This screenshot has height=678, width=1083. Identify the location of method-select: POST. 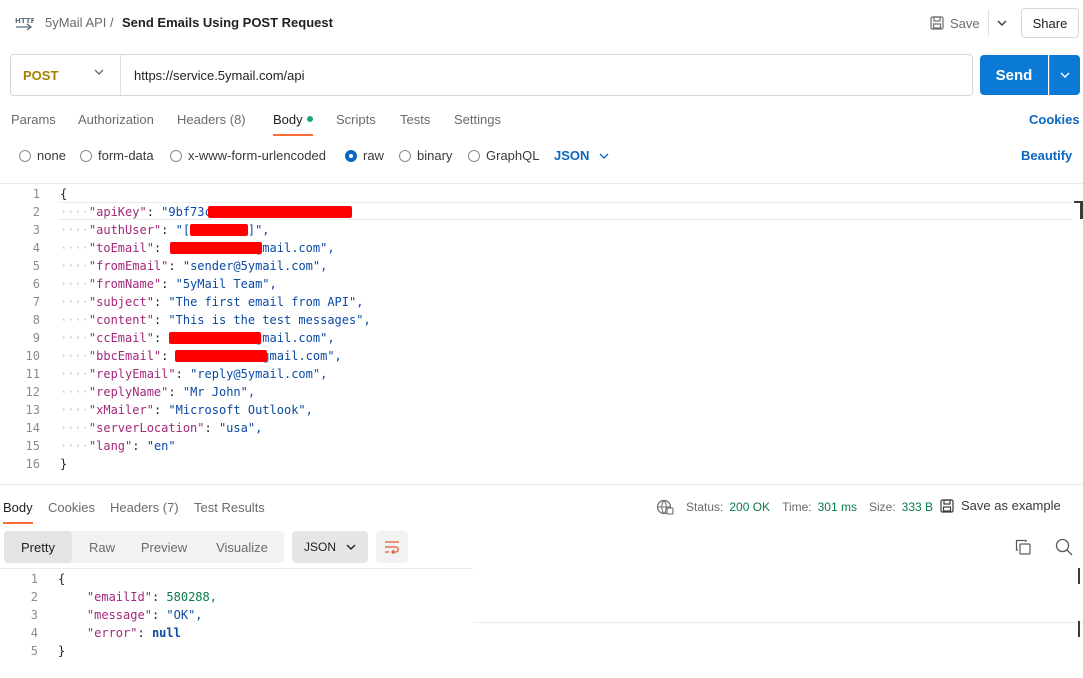
(66, 75).